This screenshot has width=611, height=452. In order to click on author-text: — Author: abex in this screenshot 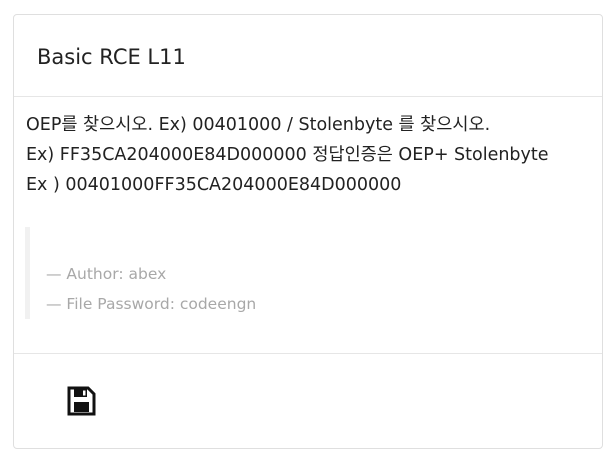, I will do `click(106, 274)`.